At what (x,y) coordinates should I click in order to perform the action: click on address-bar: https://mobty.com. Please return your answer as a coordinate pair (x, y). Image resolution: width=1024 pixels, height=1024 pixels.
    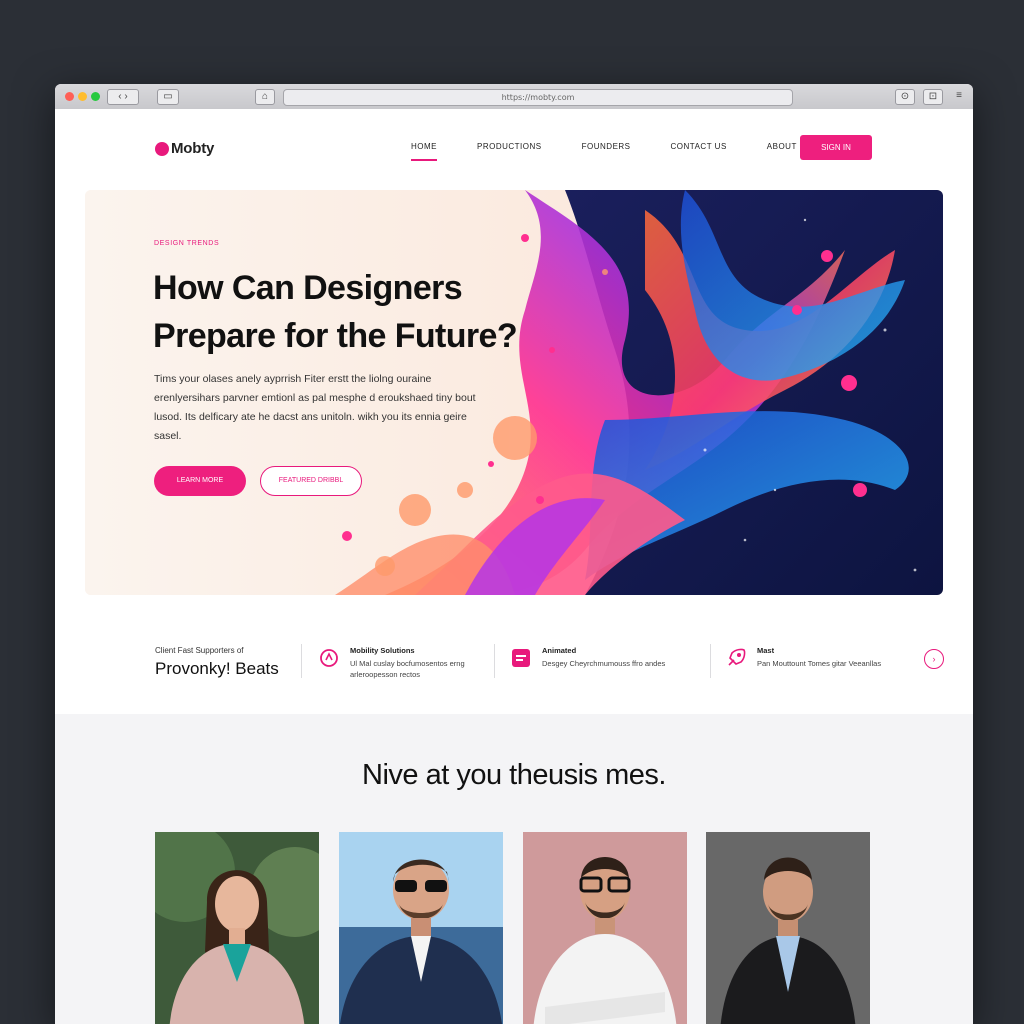
    Looking at the image, I should click on (538, 97).